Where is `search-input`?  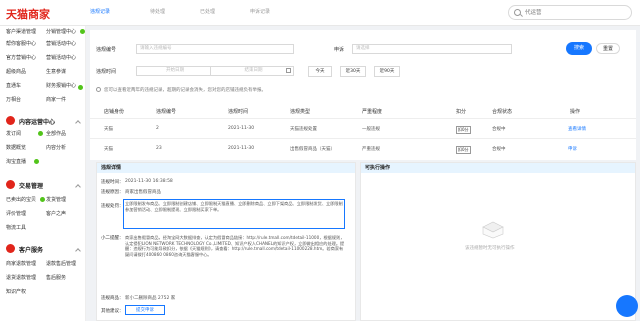 search-input is located at coordinates (575, 13).